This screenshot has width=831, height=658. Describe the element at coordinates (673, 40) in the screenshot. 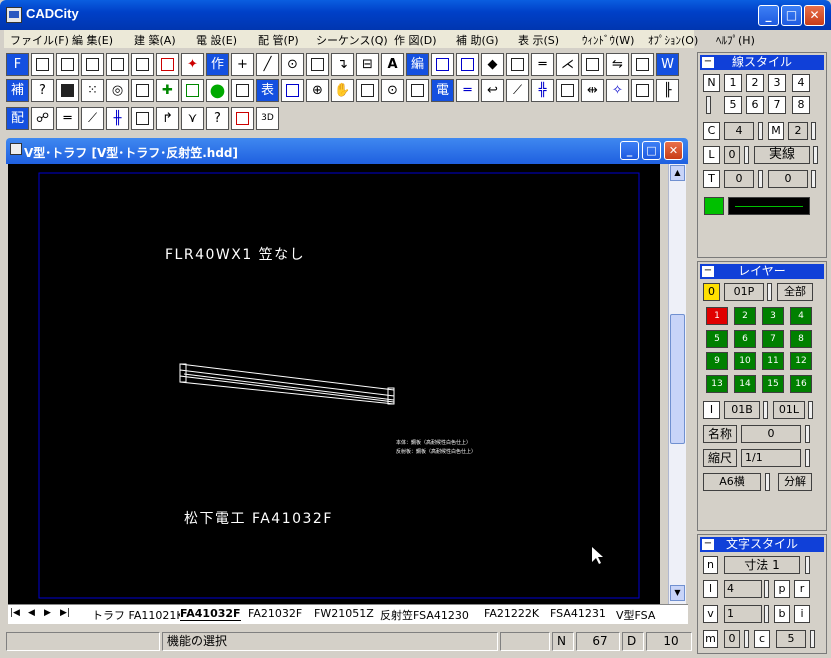

I see `menu-options: ｵﾌﾟｼｮﾝ(O)` at that location.